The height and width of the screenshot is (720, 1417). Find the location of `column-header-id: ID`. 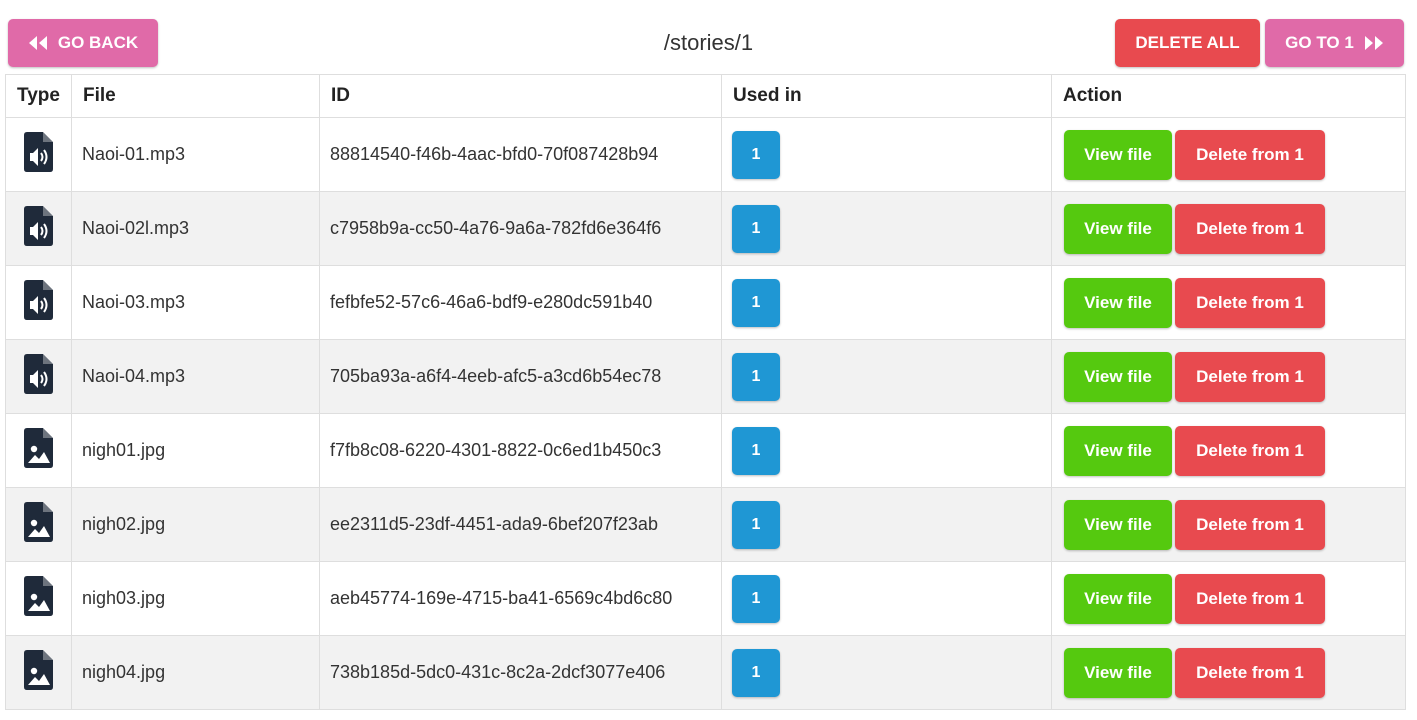

column-header-id: ID is located at coordinates (520, 96).